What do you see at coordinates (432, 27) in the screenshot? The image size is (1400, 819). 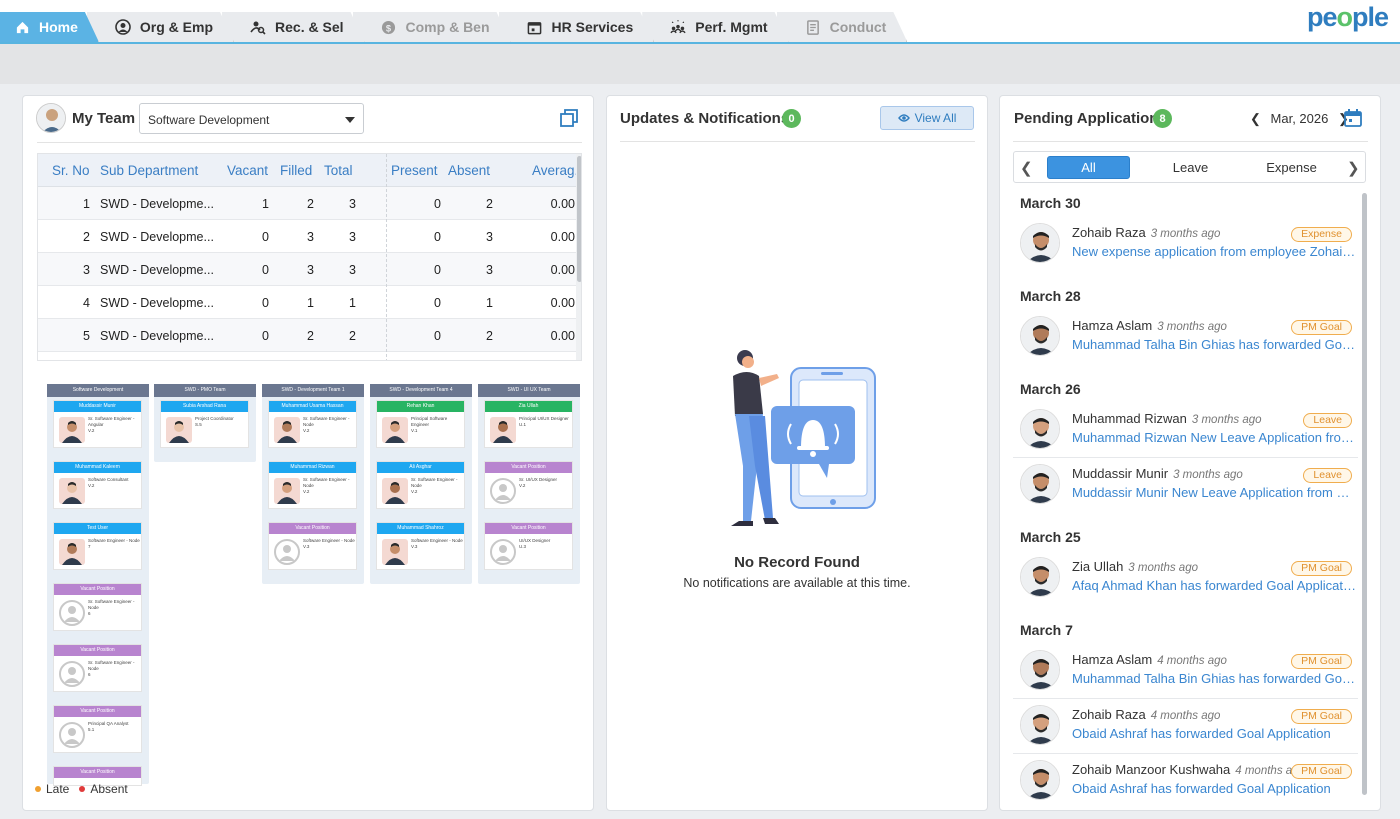 I see `tab-comp-ben: $ Comp & Ben` at bounding box center [432, 27].